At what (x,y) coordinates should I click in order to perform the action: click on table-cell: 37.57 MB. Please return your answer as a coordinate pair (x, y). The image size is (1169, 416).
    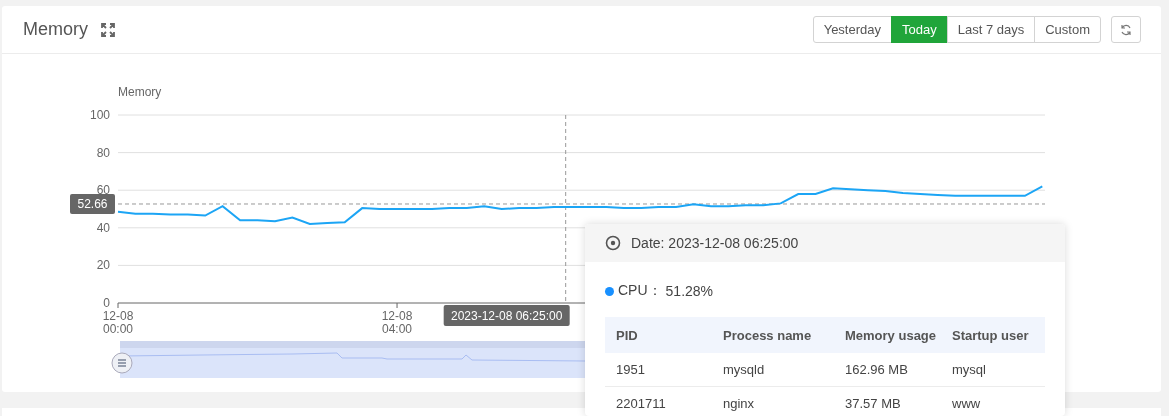
    Looking at the image, I should click on (887, 401).